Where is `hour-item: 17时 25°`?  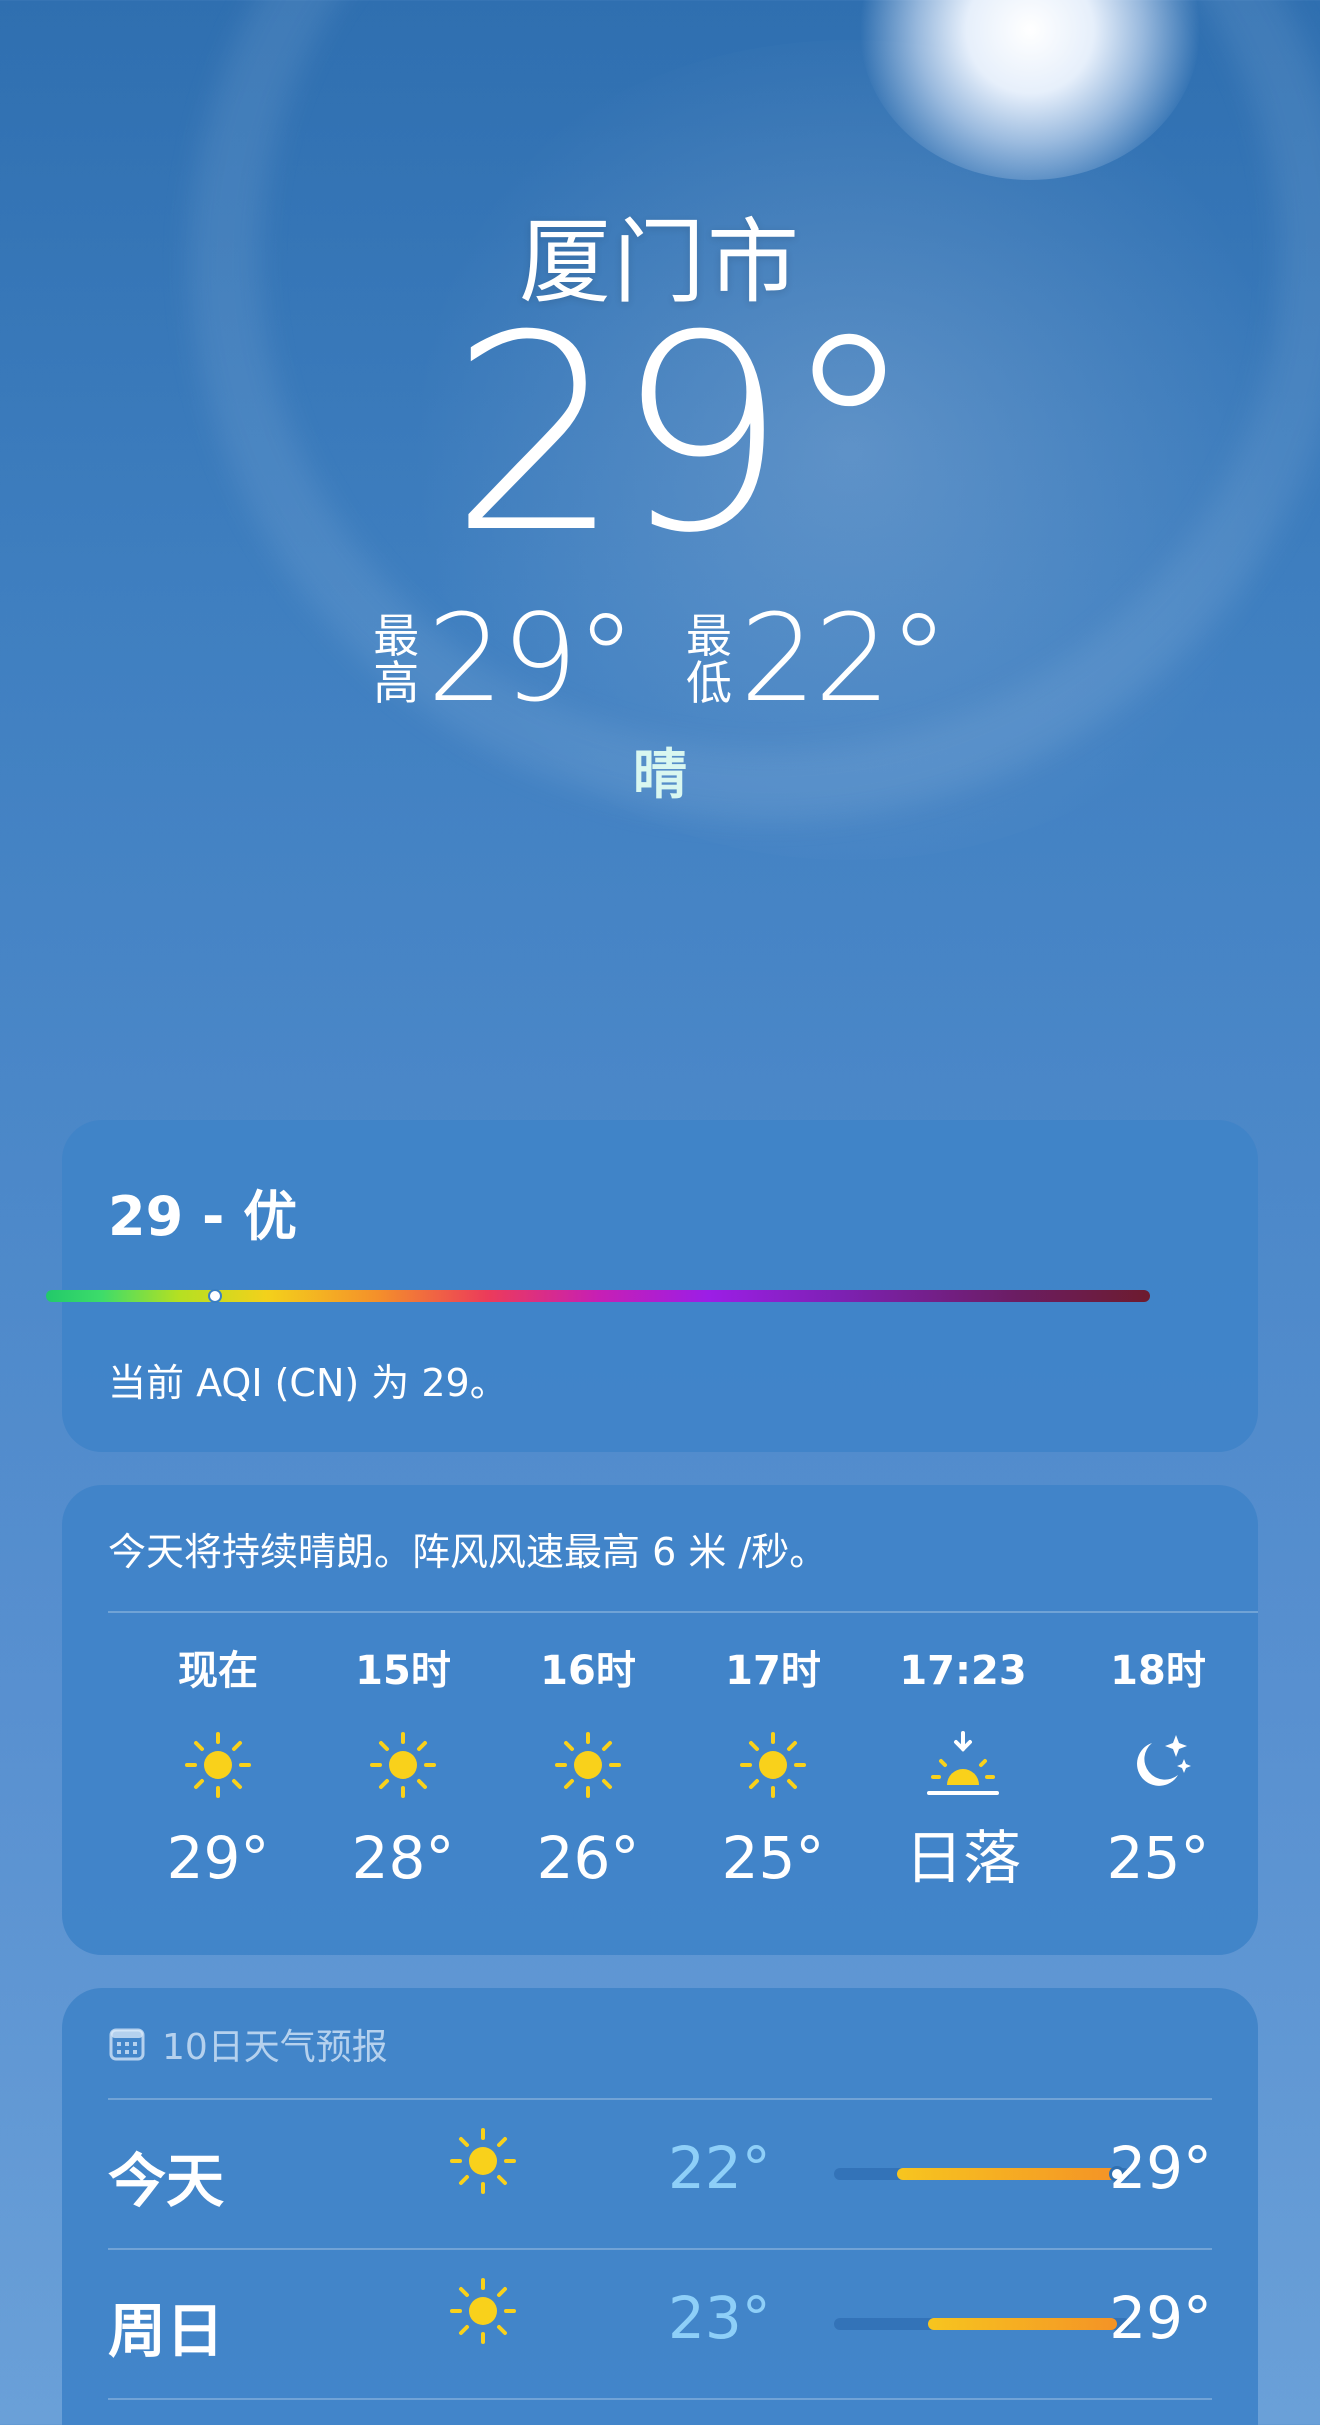
hour-item: 17时 25° is located at coordinates (773, 1766).